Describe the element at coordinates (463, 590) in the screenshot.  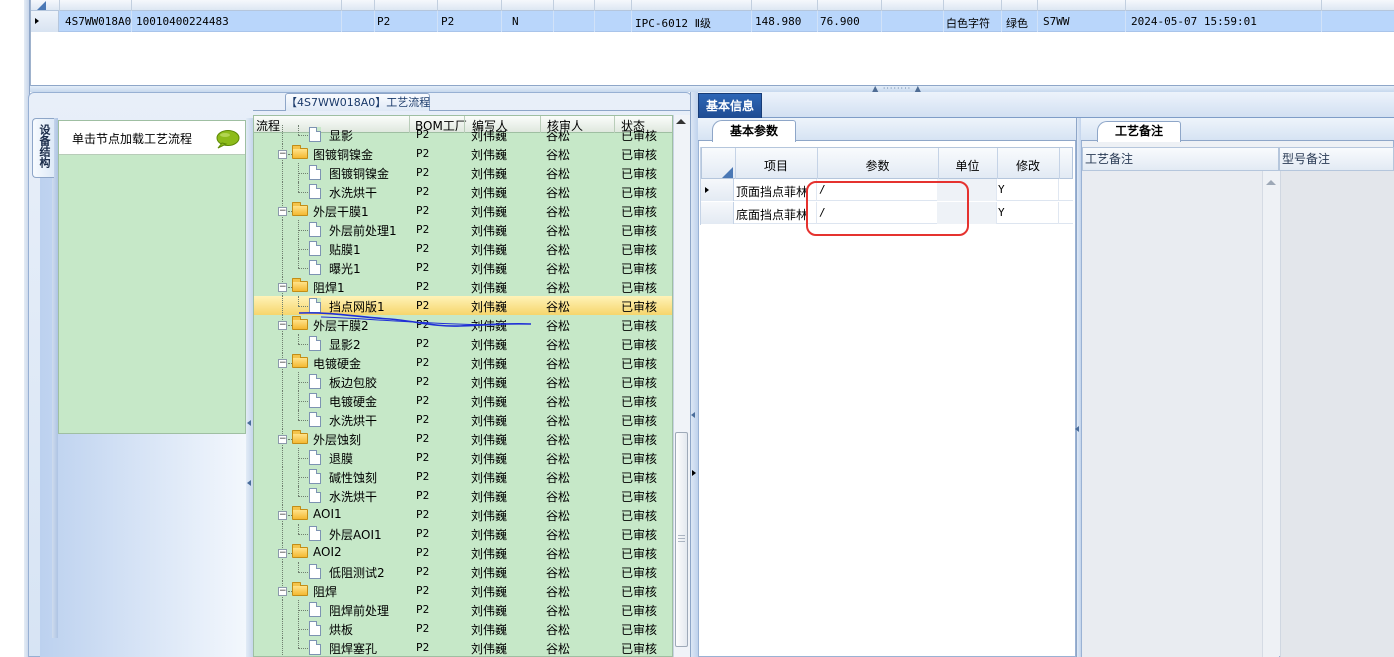
I see `tree-group-row: − 阻焊 P2 刘伟巍 谷松 已审核` at that location.